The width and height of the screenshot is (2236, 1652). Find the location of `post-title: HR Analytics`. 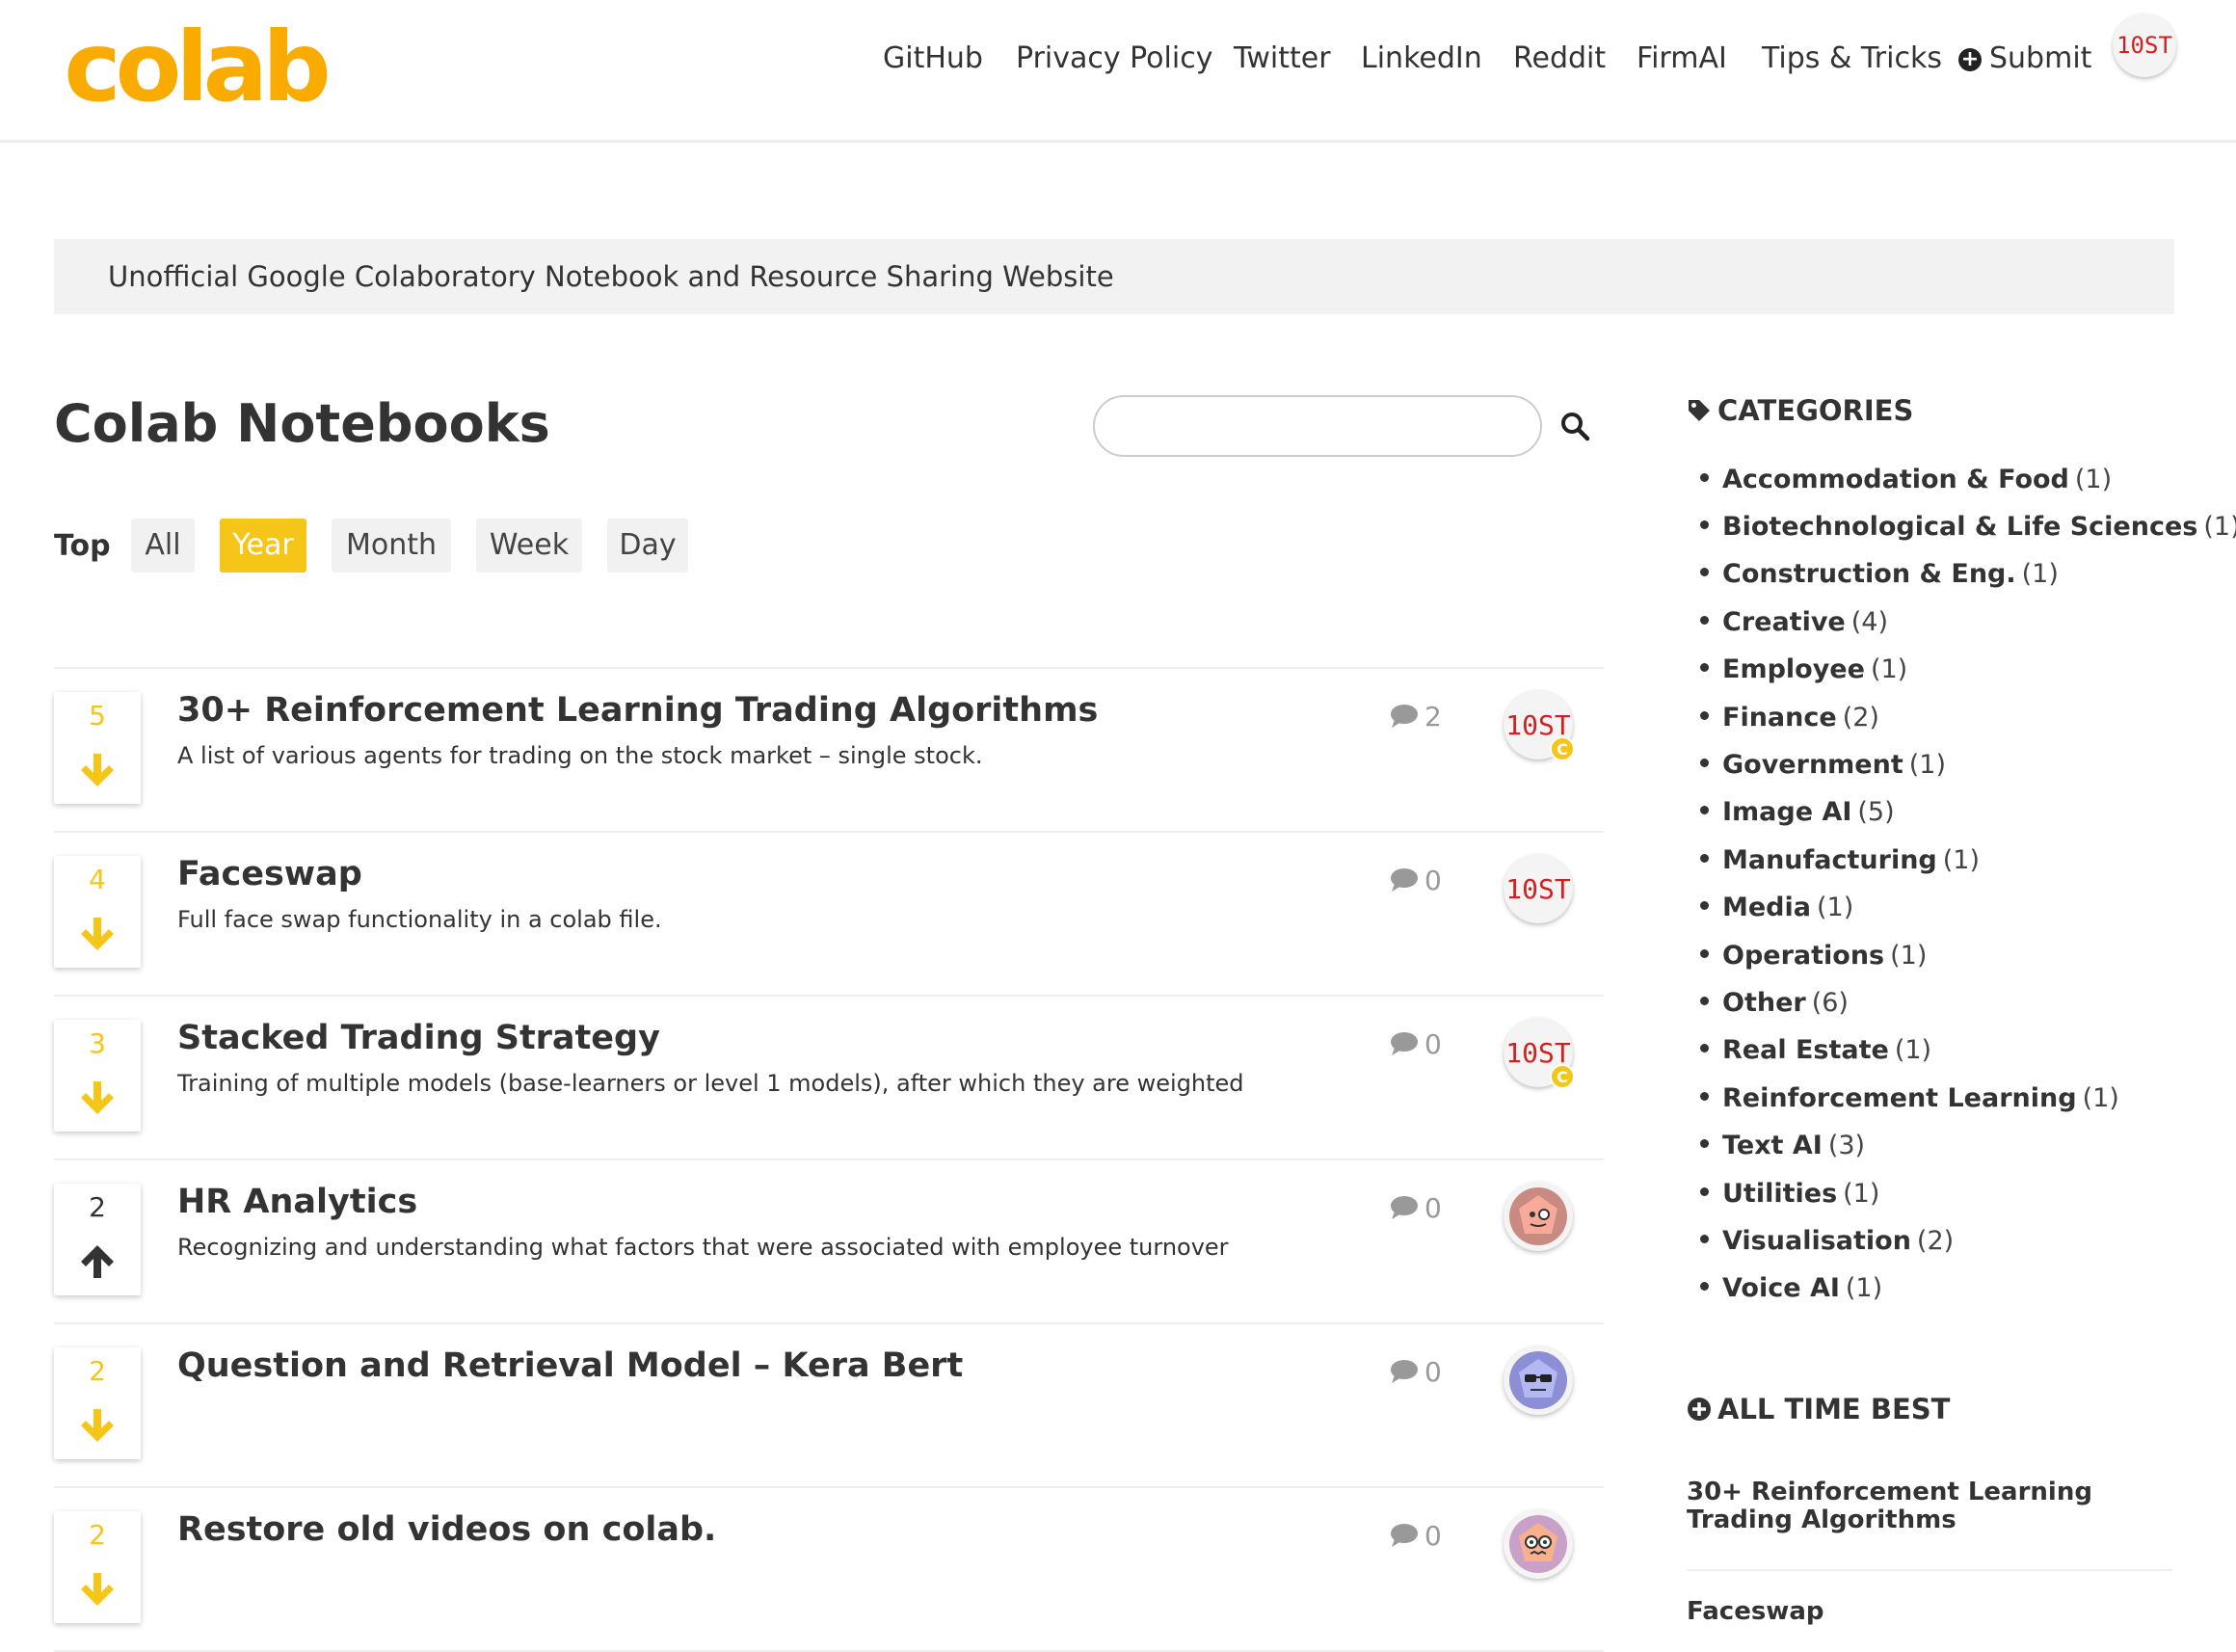

post-title: HR Analytics is located at coordinates (297, 1202).